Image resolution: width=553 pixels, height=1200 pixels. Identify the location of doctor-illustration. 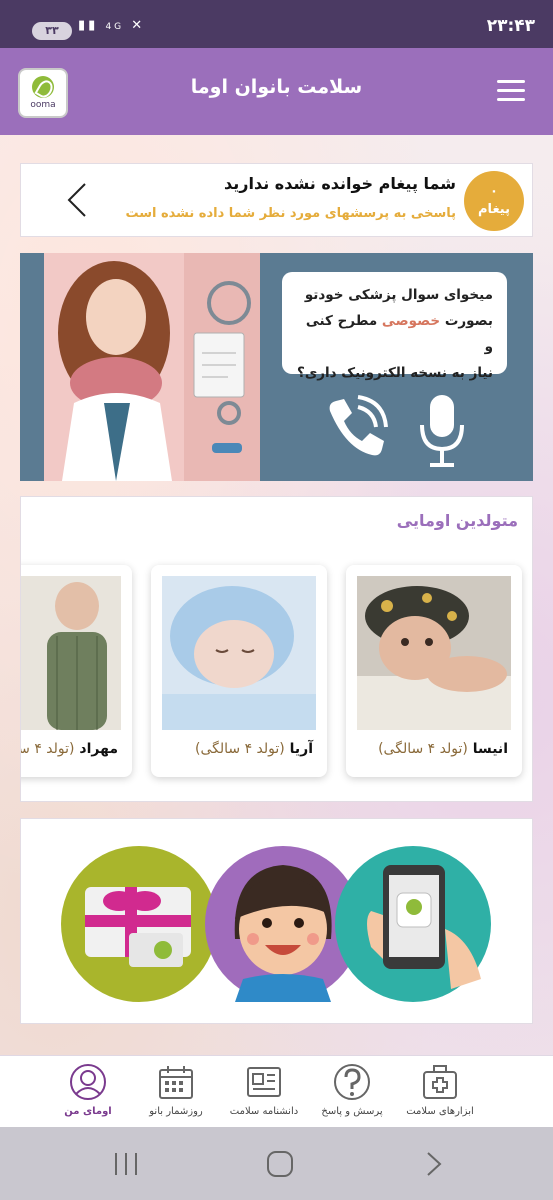
(152, 367).